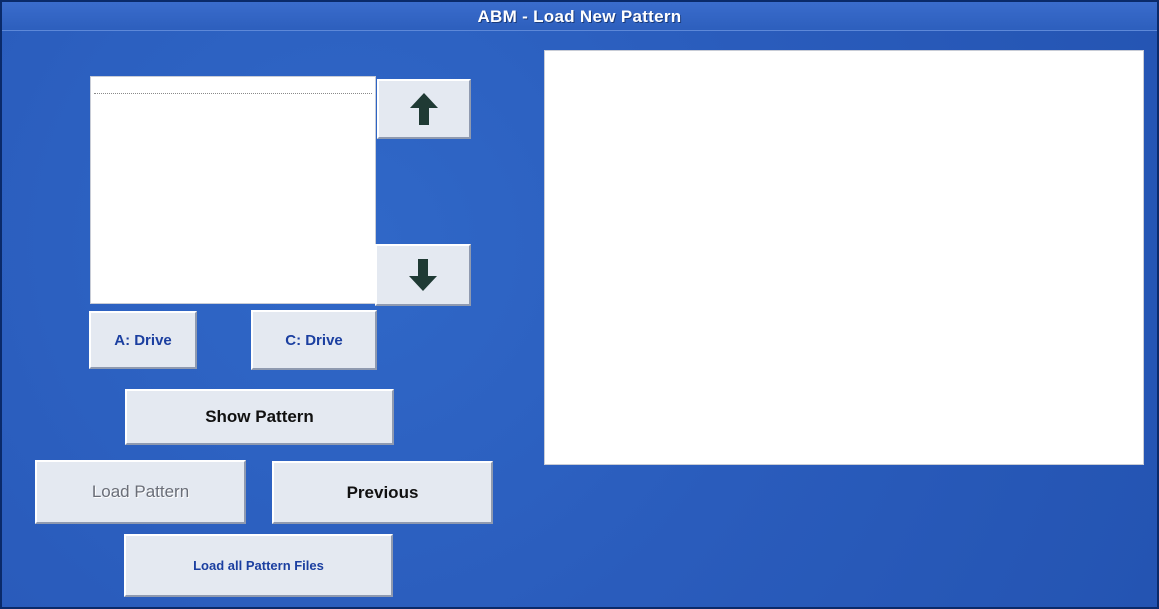 The height and width of the screenshot is (609, 1159). Describe the element at coordinates (233, 190) in the screenshot. I see `file-list` at that location.